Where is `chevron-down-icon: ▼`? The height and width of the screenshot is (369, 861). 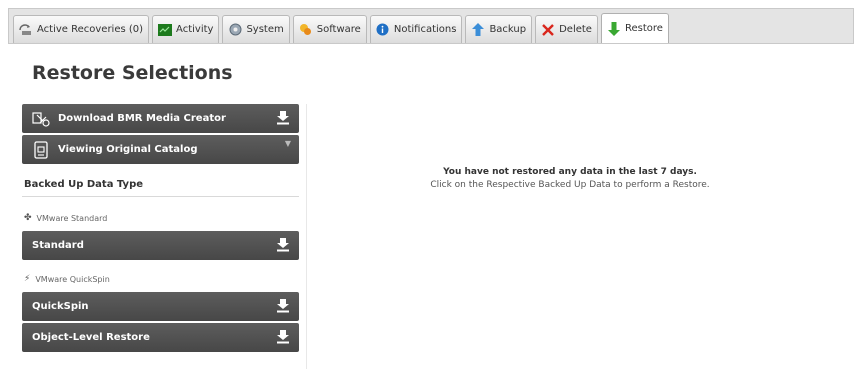 chevron-down-icon: ▼ is located at coordinates (287, 143).